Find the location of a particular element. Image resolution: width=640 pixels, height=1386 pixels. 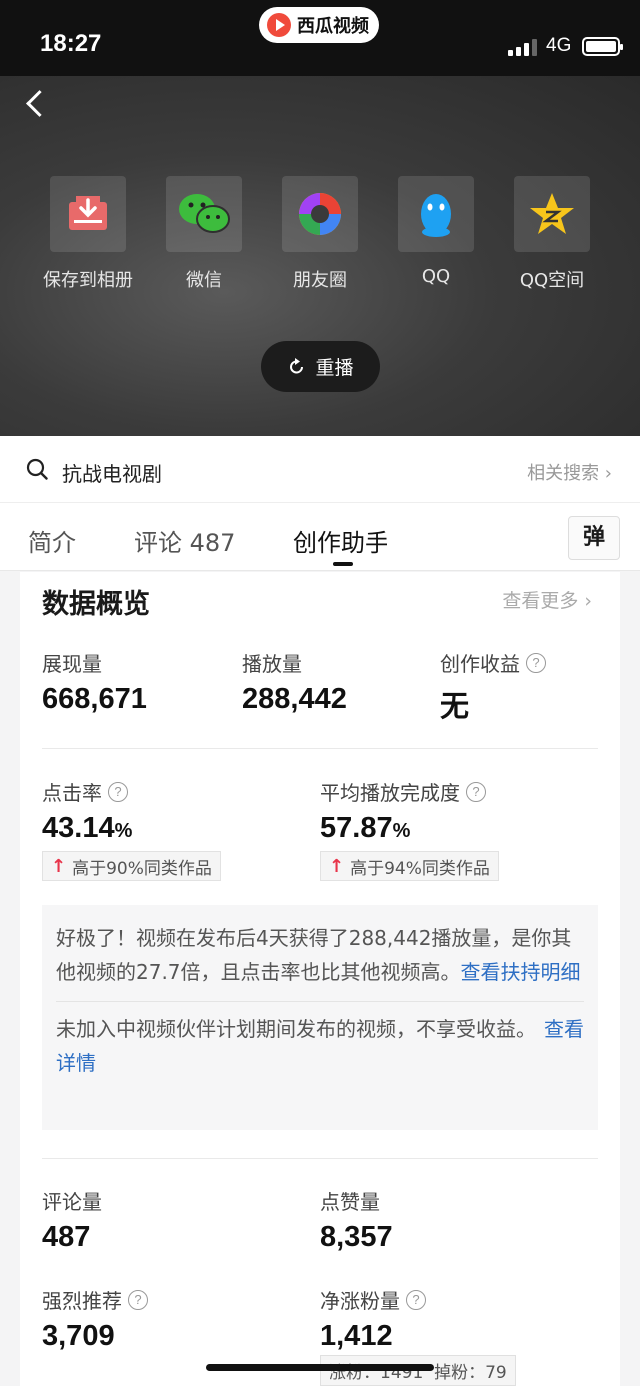

replay-label: 重播 is located at coordinates (334, 368).